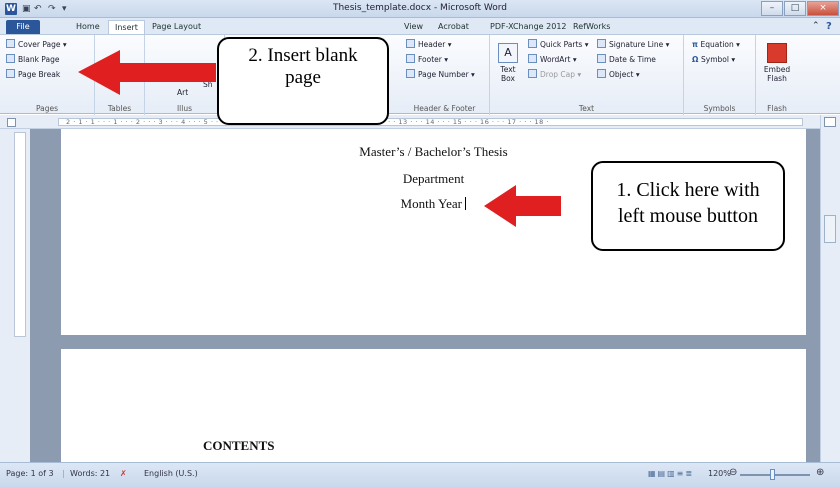 Image resolution: width=840 pixels, height=487 pixels. I want to click on wordart-label: WordArt, so click(555, 59).